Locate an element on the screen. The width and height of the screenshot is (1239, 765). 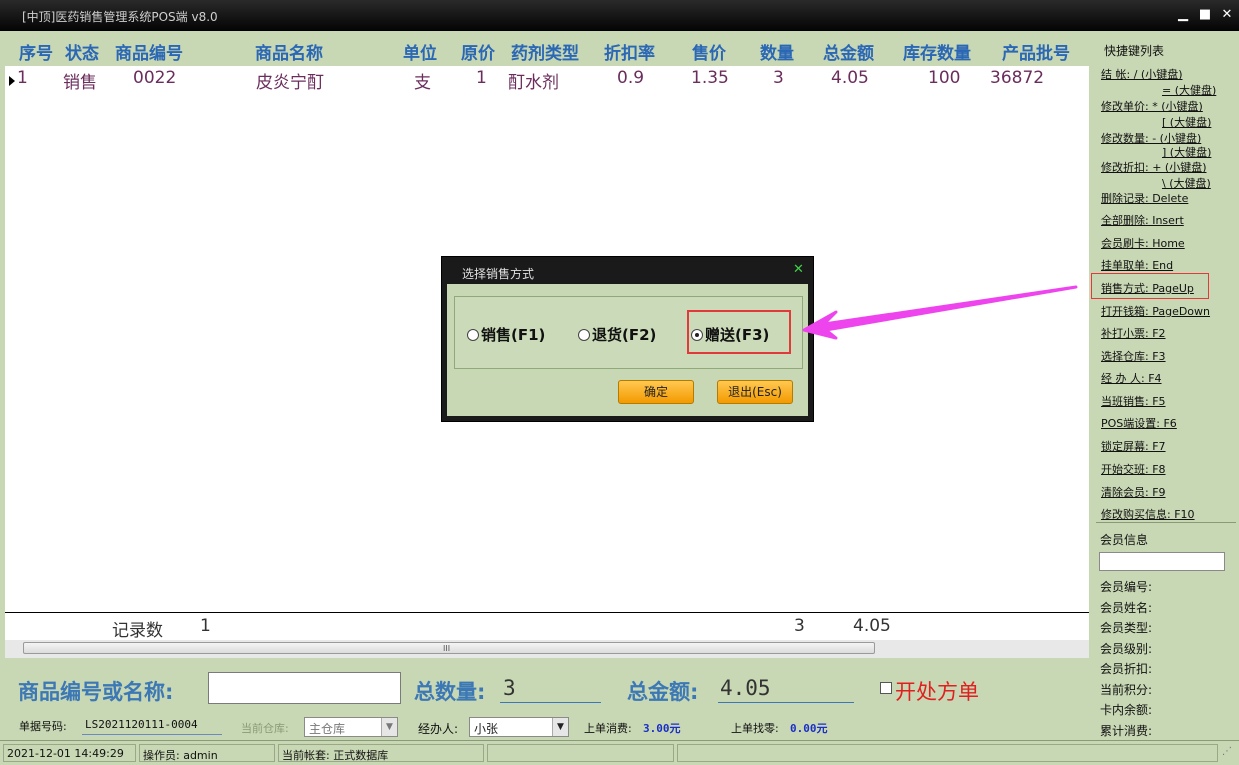
prescription-label: 开处方单 is located at coordinates (937, 691).